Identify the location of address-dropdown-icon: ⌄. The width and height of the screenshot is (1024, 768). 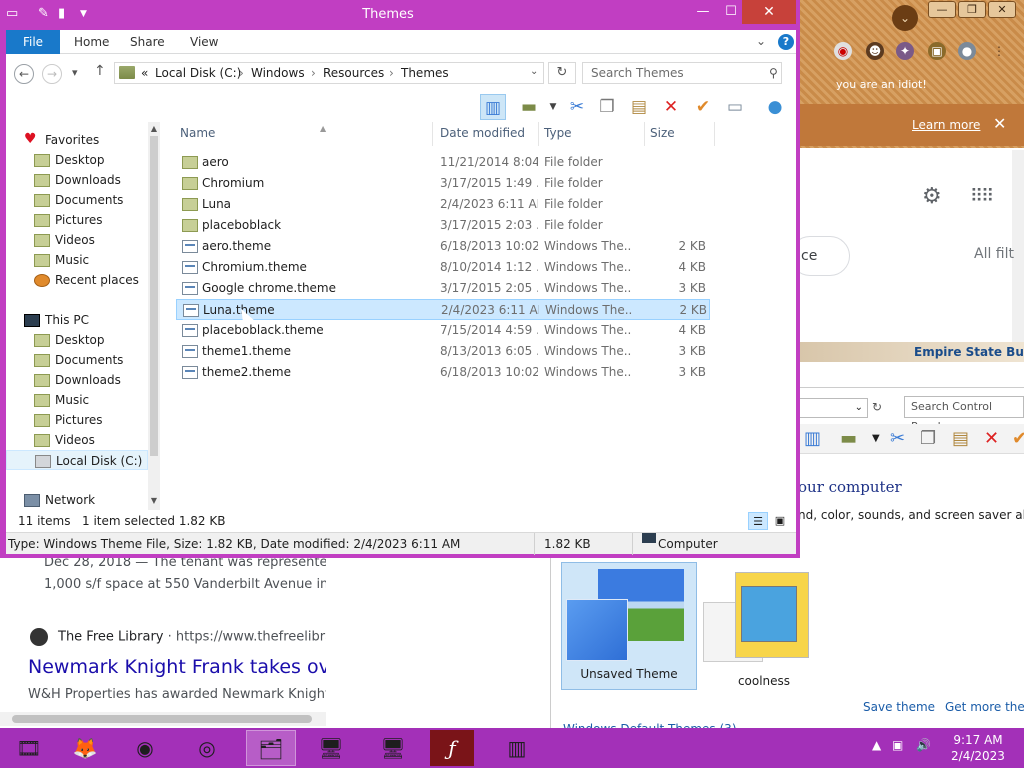
(534, 71).